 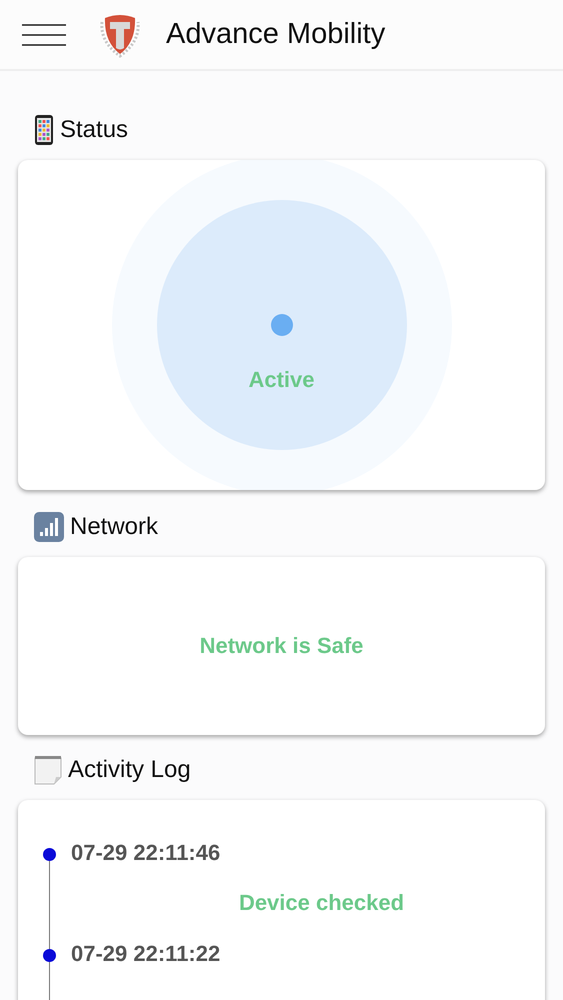 What do you see at coordinates (322, 903) in the screenshot?
I see `log-event: Device checked` at bounding box center [322, 903].